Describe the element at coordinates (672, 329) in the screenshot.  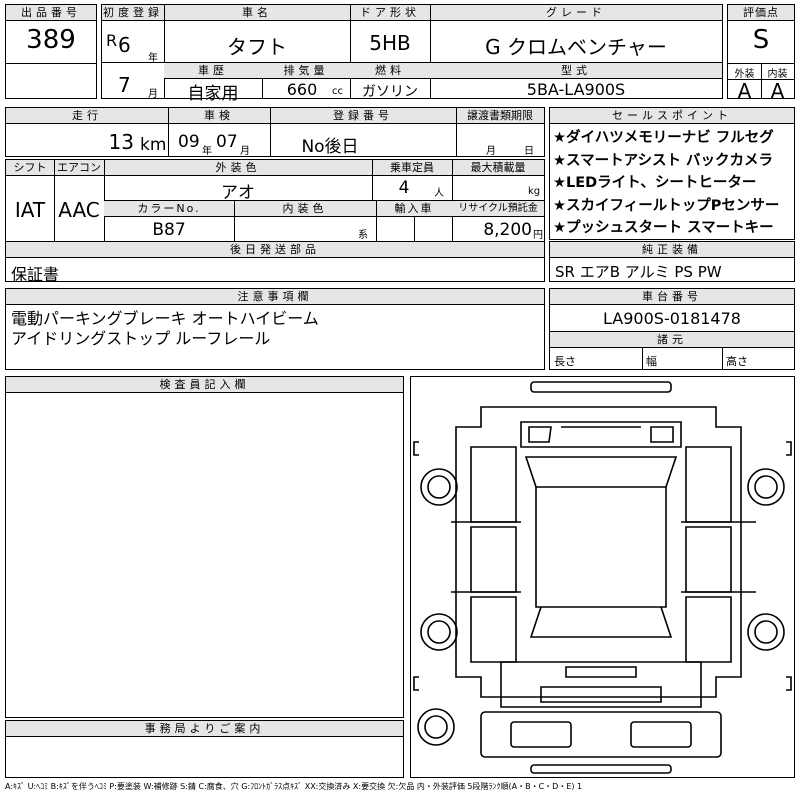
I see `chassis-box: 車台番号 LA900S-0181478 諸元 長さ 幅 高さ` at that location.